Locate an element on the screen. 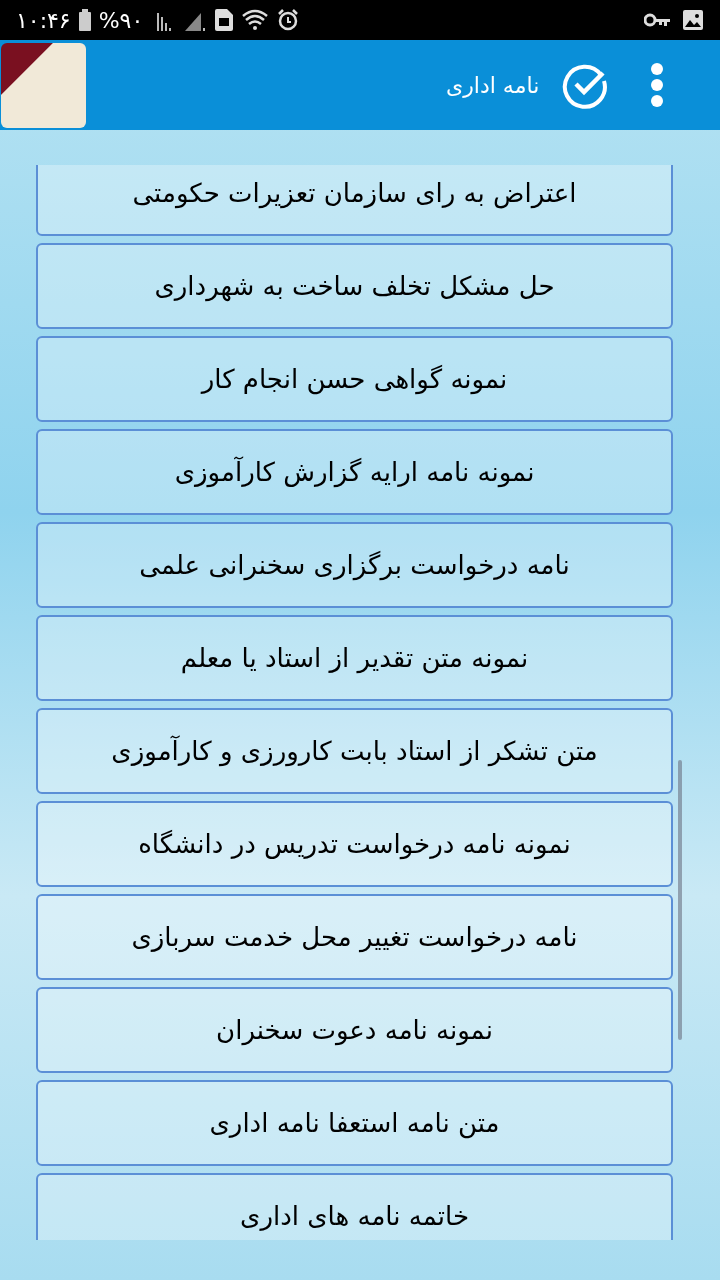 The width and height of the screenshot is (720, 1280). list-item: نمونه نامه ارایه گزارش کارآموزی is located at coordinates (354, 472).